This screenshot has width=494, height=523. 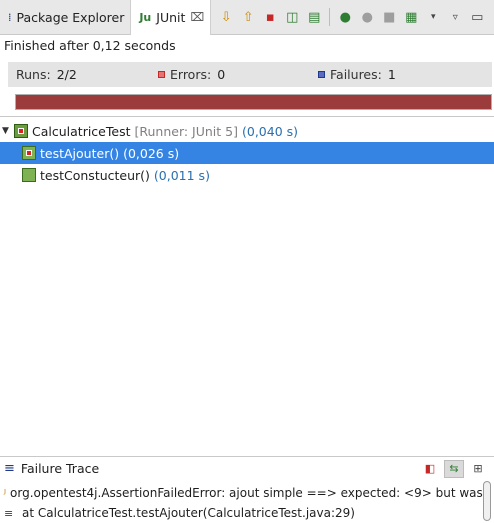 I want to click on test-failed-icon, so click(x=29, y=153).